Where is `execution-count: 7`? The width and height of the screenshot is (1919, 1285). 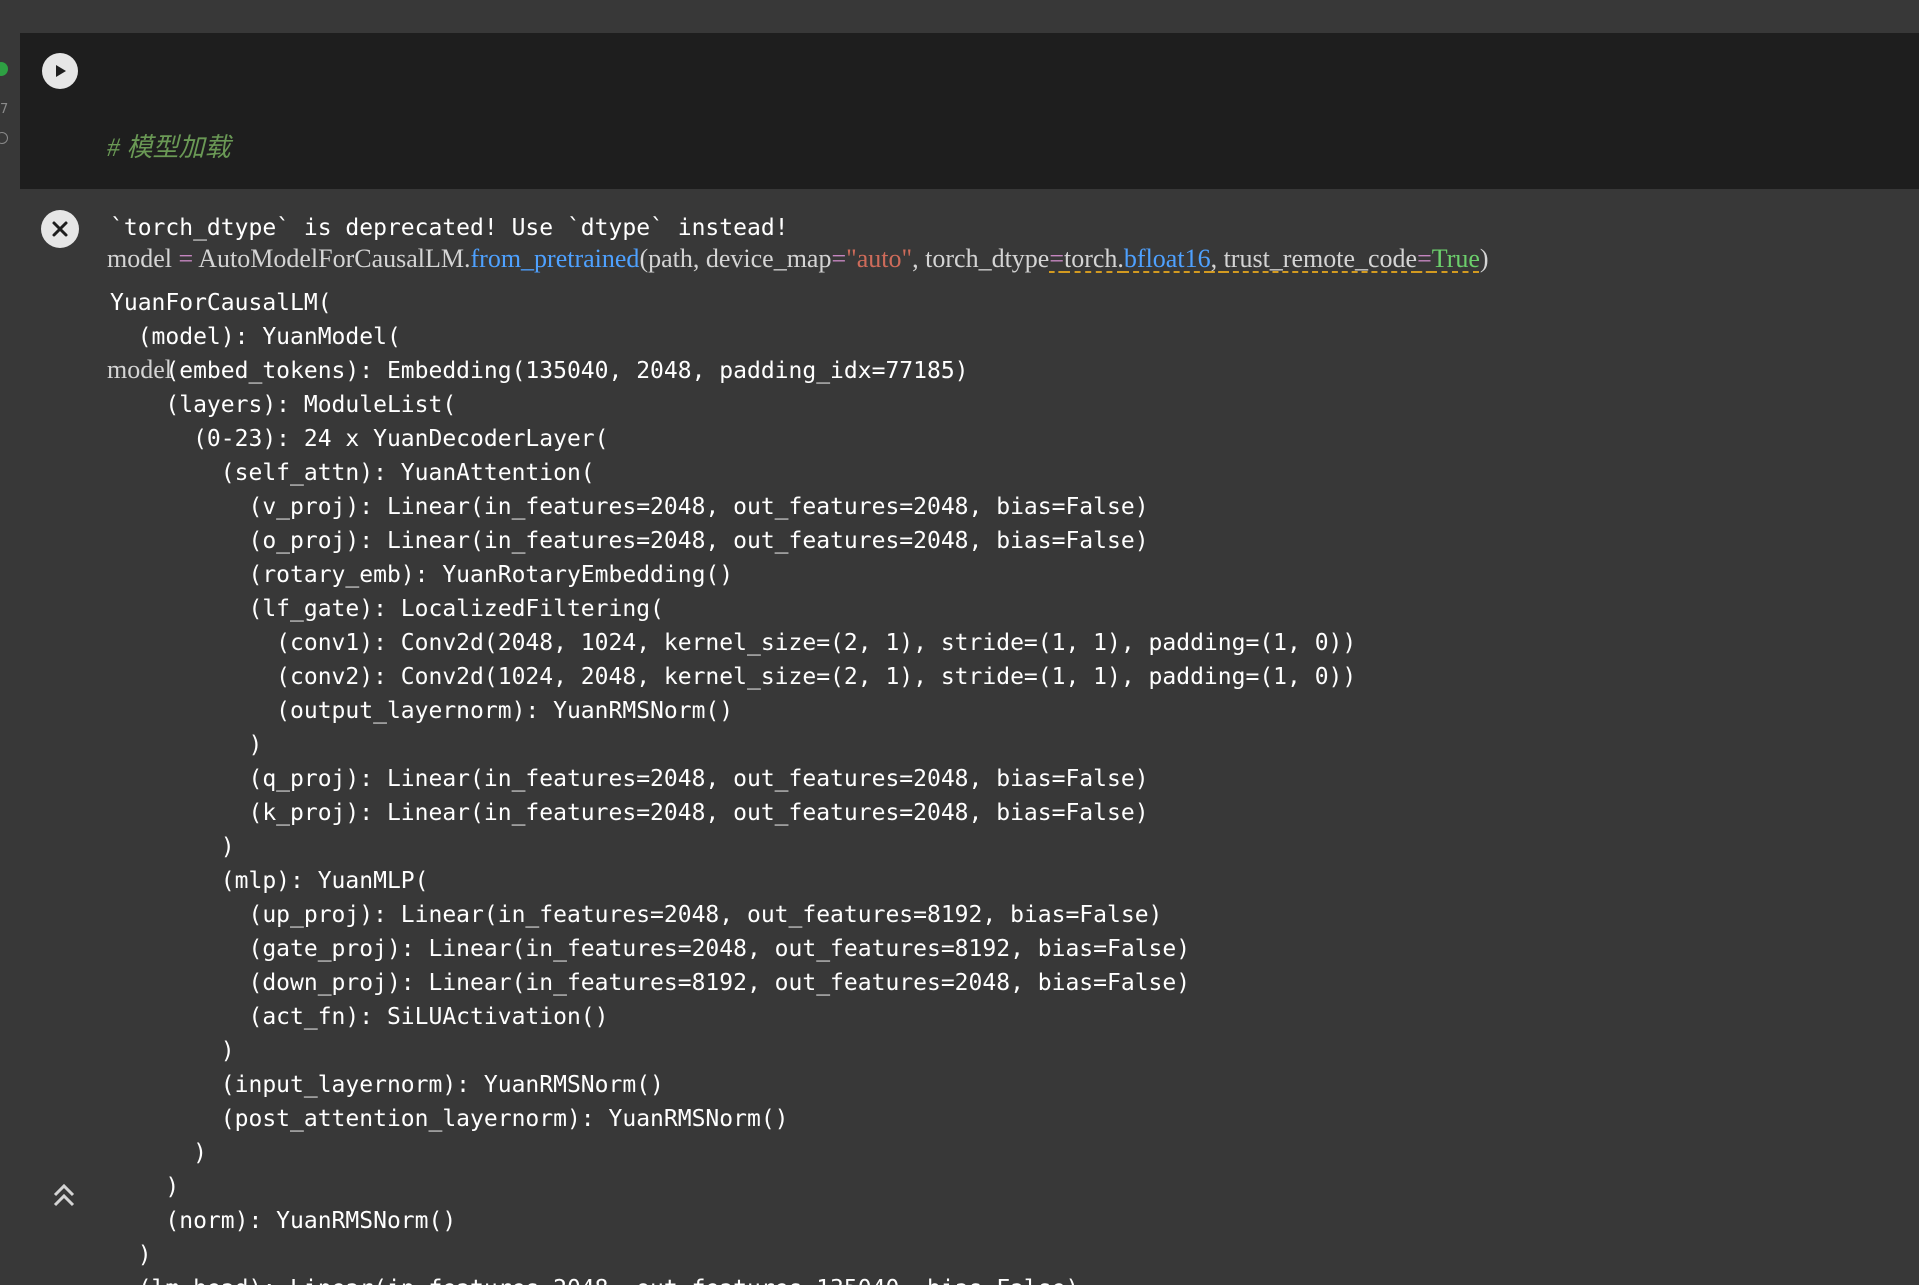 execution-count: 7 is located at coordinates (4, 109).